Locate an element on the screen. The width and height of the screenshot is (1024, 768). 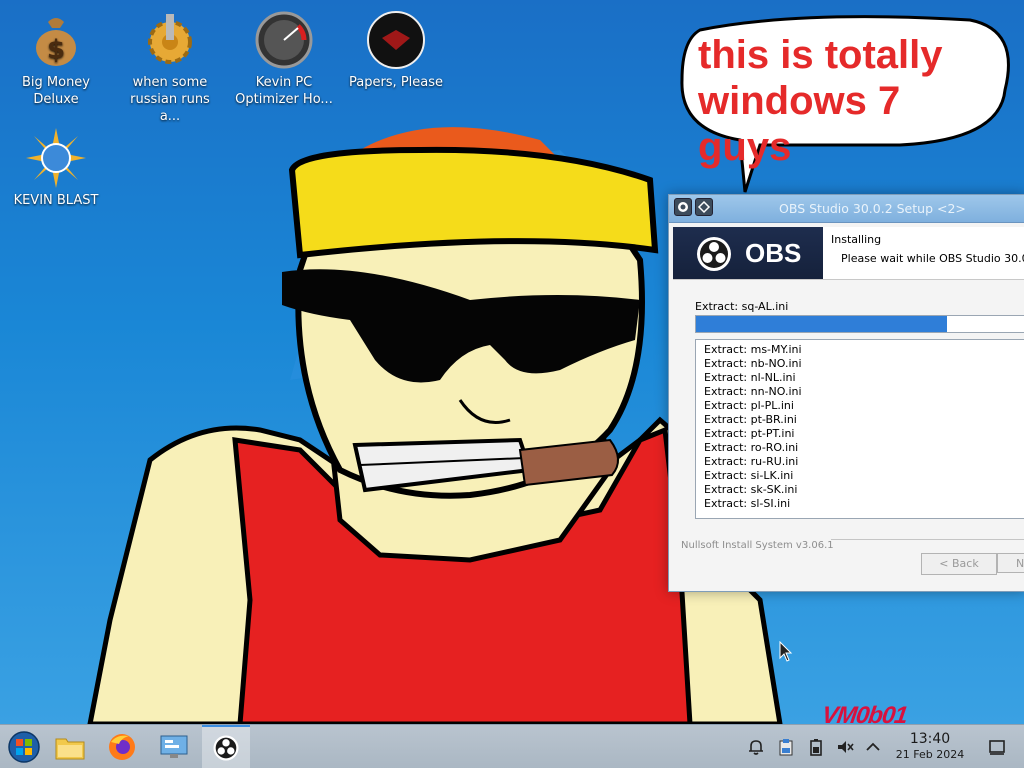
obs-icon is located at coordinates (226, 748).